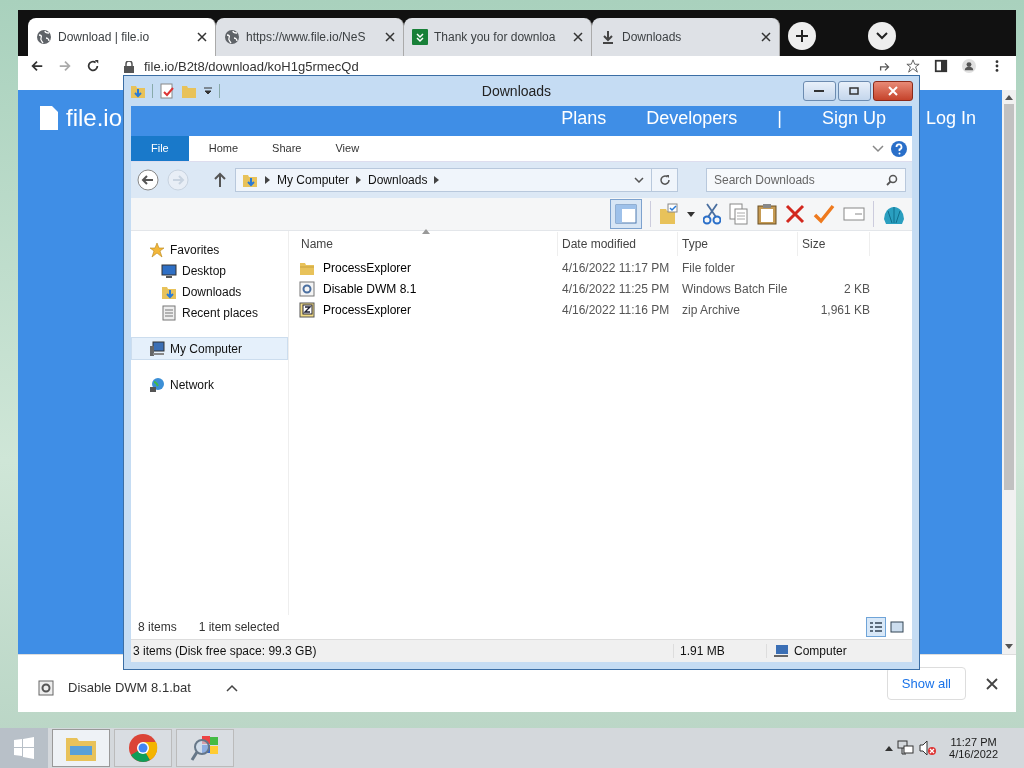 The width and height of the screenshot is (1024, 768). What do you see at coordinates (941, 66) in the screenshot?
I see `side-panel-icon` at bounding box center [941, 66].